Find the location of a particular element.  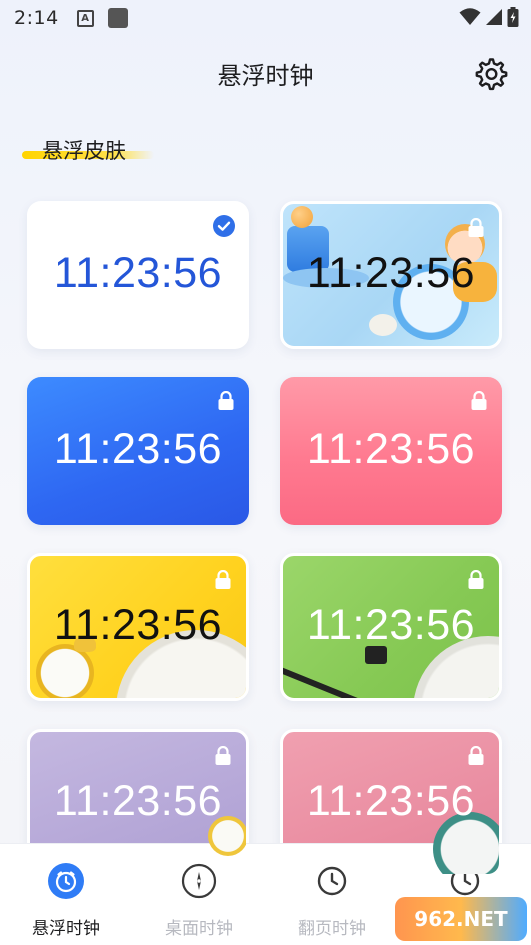

nav-tab-floating-clock: 悬浮时钟 is located at coordinates (66, 894).